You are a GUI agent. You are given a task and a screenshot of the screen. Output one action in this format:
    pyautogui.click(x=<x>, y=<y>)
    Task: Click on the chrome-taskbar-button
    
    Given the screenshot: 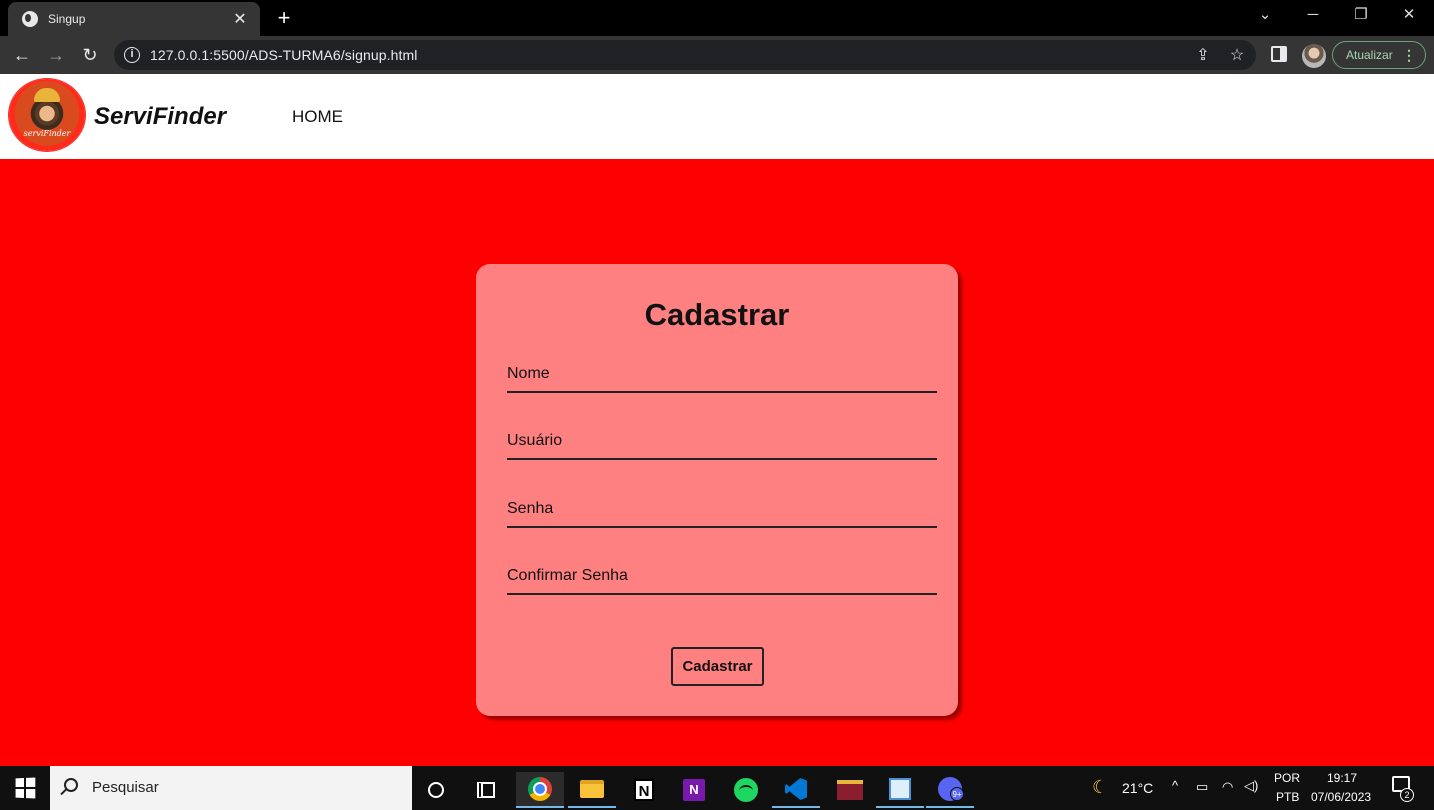 What is the action you would take?
    pyautogui.click(x=540, y=790)
    